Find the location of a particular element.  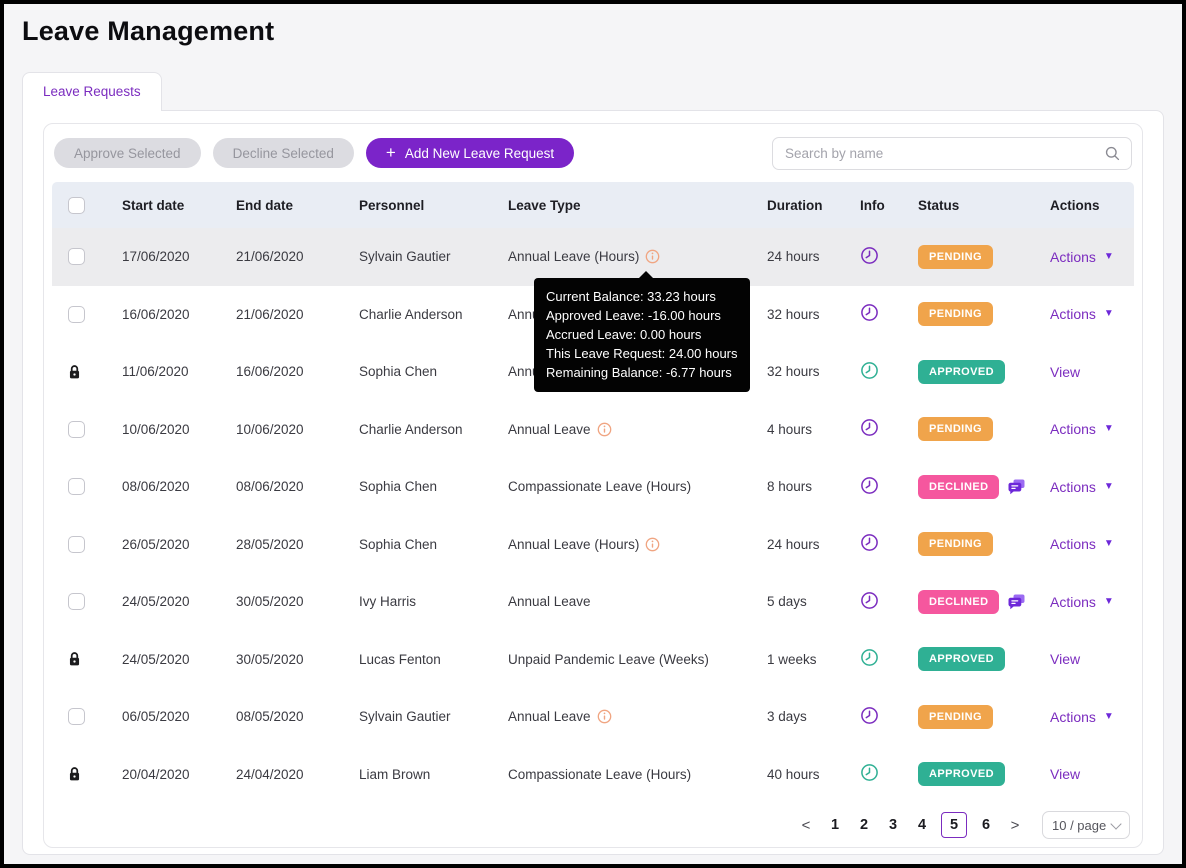

prev-page-button: < is located at coordinates (806, 825).